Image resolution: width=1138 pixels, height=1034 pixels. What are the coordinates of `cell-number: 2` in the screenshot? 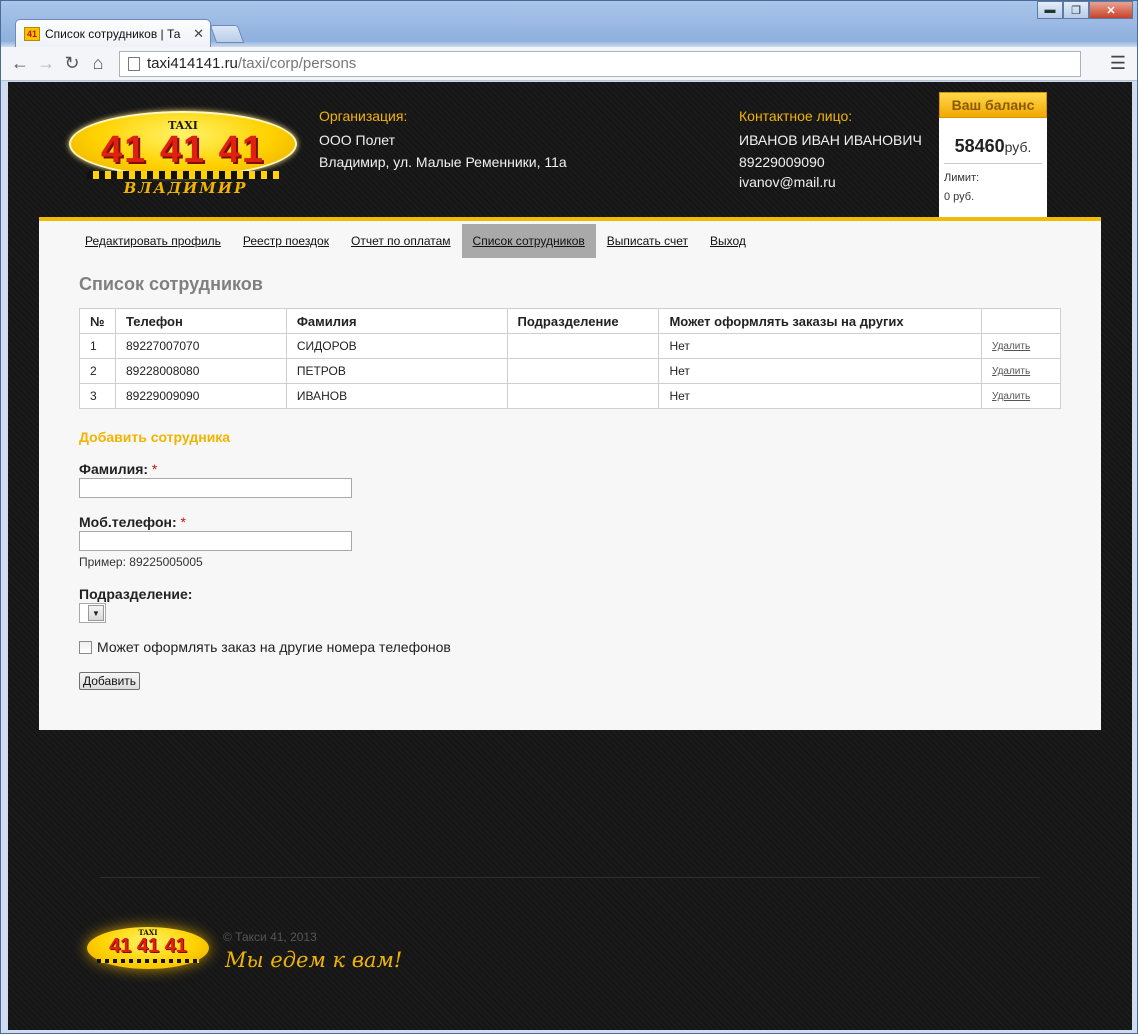 It's located at (97, 371).